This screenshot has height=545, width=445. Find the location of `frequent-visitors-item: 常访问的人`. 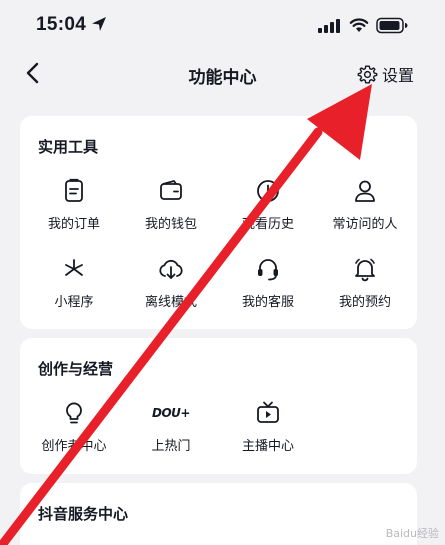

frequent-visitors-item: 常访问的人 is located at coordinates (365, 205).